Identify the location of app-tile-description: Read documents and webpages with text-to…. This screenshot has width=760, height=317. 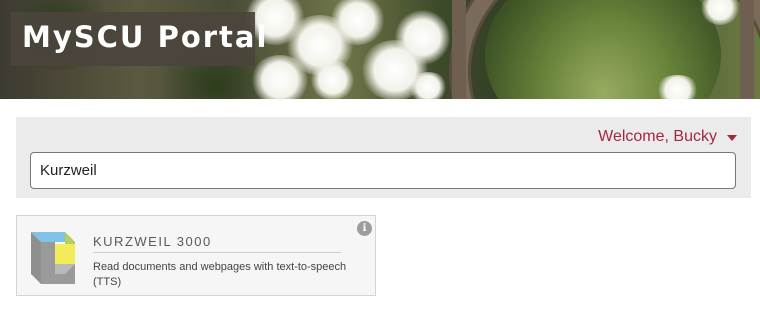
(220, 274).